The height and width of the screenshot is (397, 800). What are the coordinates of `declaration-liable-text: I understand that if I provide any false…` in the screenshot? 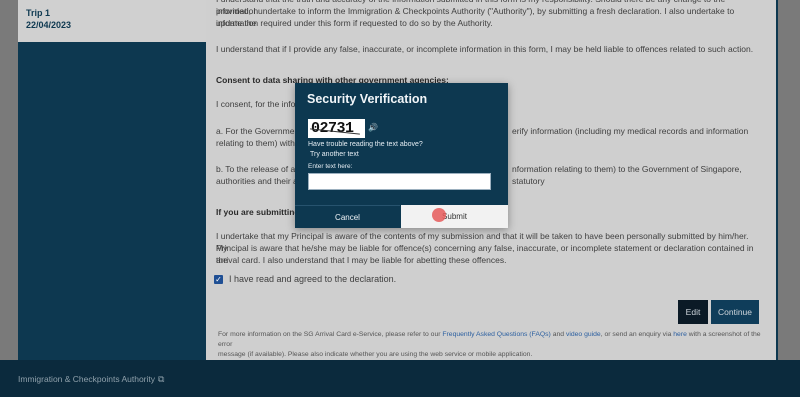 It's located at (485, 49).